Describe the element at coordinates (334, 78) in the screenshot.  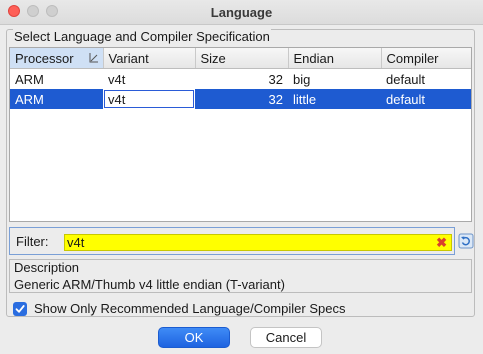
I see `cell-endian: big` at that location.